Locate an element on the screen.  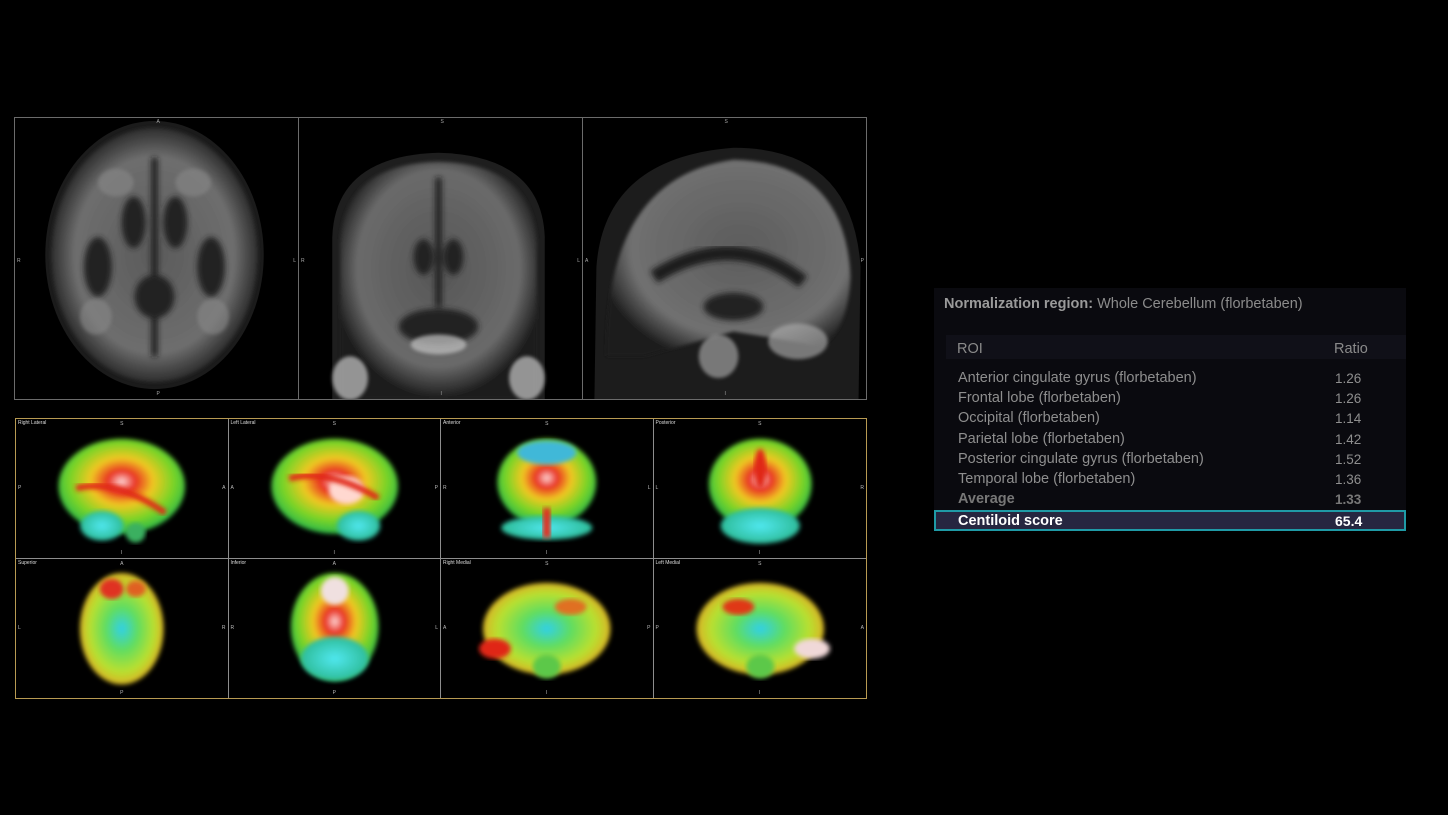
roi-ratio: 1.42 is located at coordinates (1348, 439).